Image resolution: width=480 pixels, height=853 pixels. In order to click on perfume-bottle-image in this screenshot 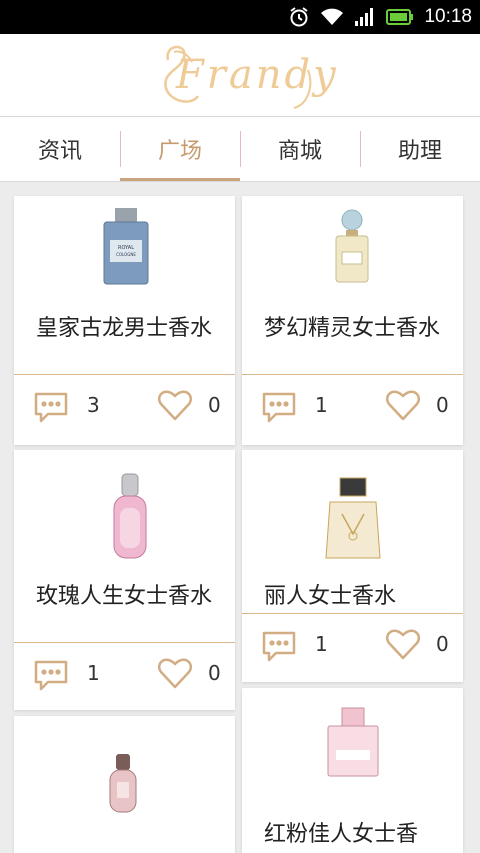, I will do `click(123, 783)`.